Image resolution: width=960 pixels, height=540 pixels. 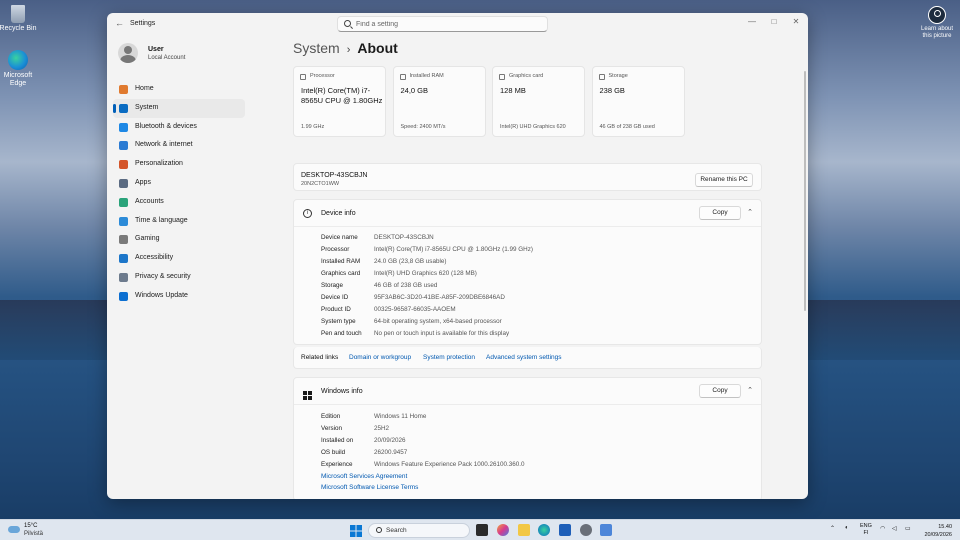 What do you see at coordinates (908, 528) in the screenshot?
I see `battery-icon: ▭` at bounding box center [908, 528].